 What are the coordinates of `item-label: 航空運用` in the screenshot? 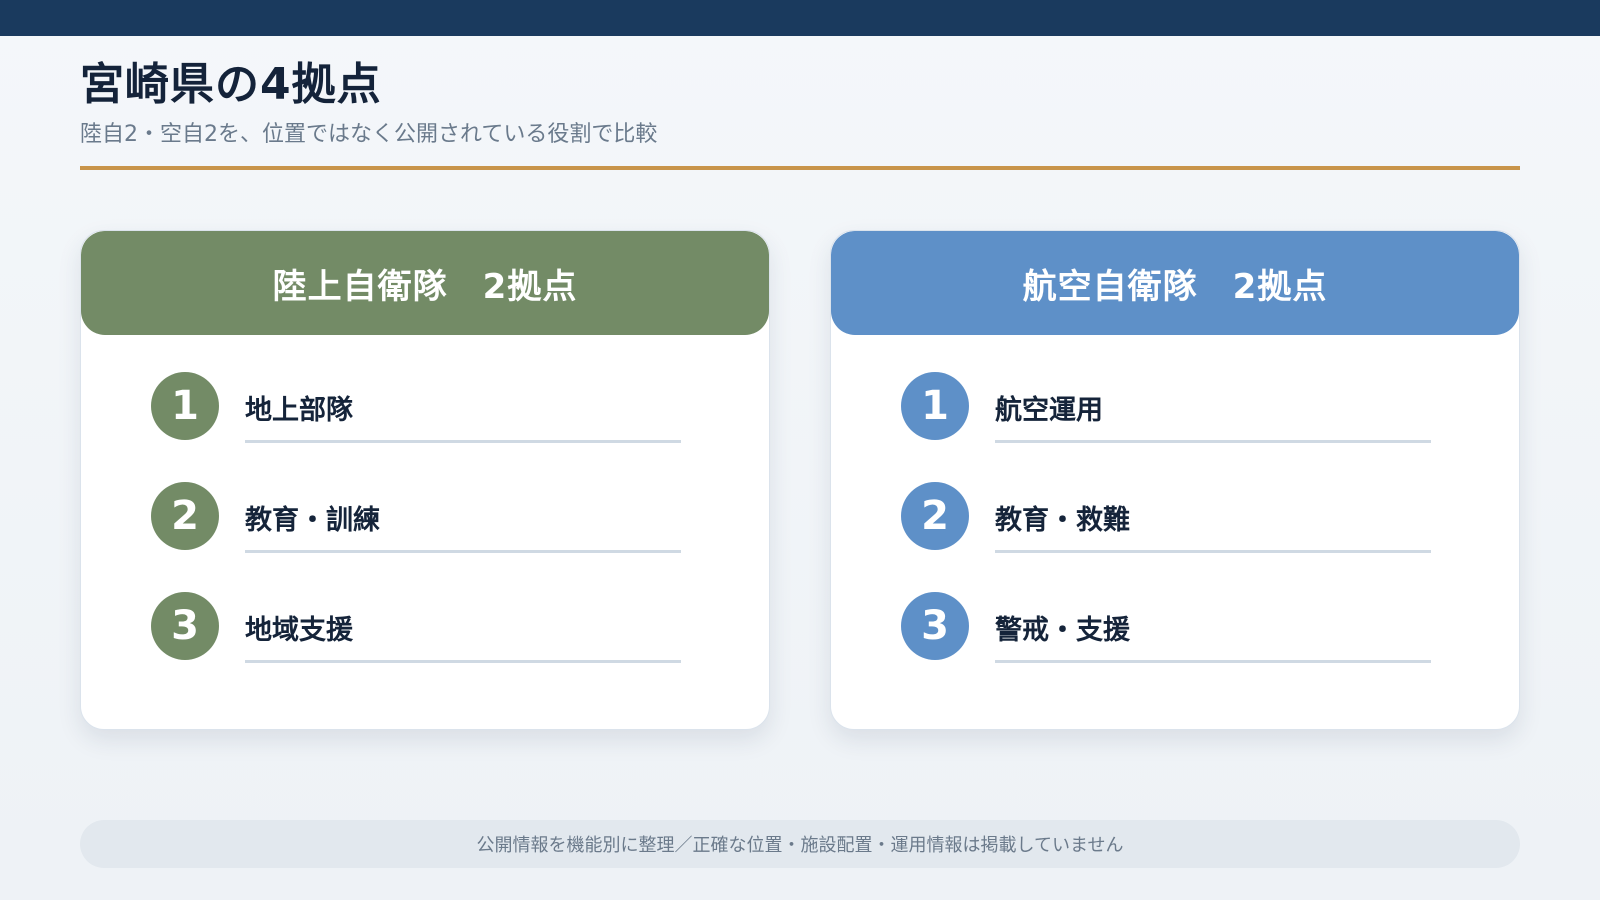 It's located at (1049, 410).